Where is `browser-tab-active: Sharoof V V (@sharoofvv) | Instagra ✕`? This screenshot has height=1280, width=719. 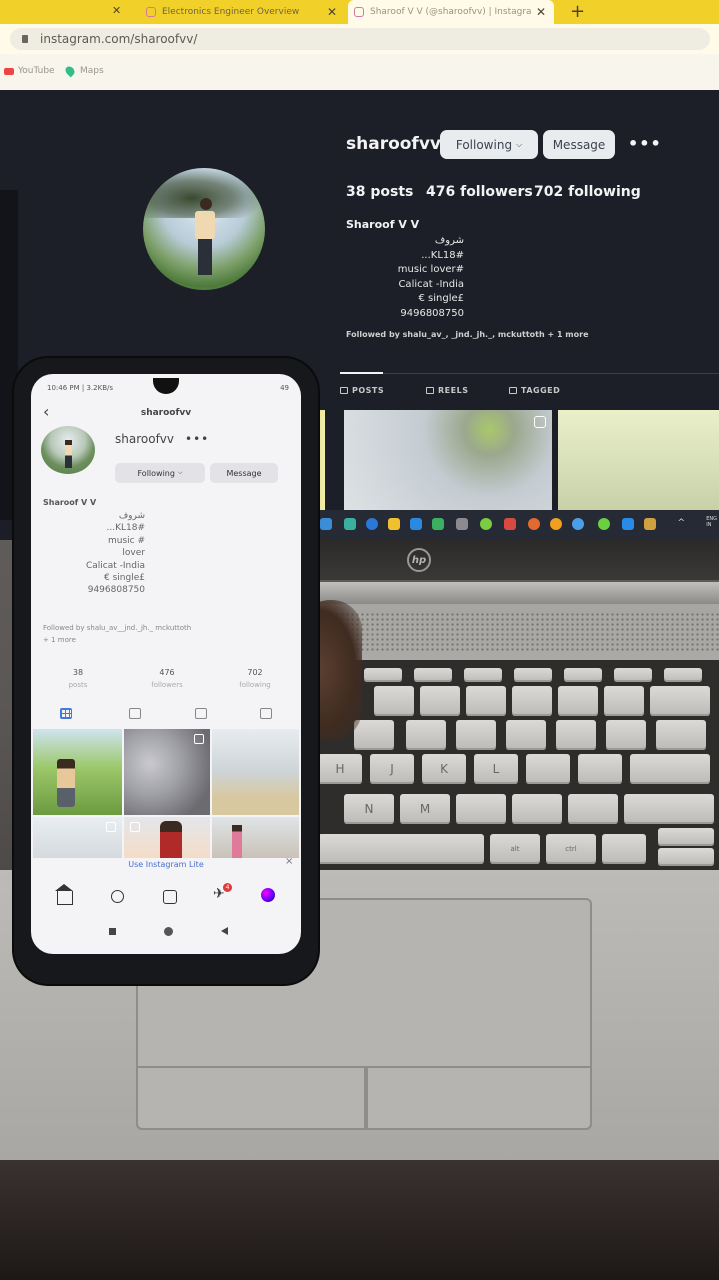 browser-tab-active: Sharoof V V (@sharoofvv) | Instagra ✕ is located at coordinates (451, 12).